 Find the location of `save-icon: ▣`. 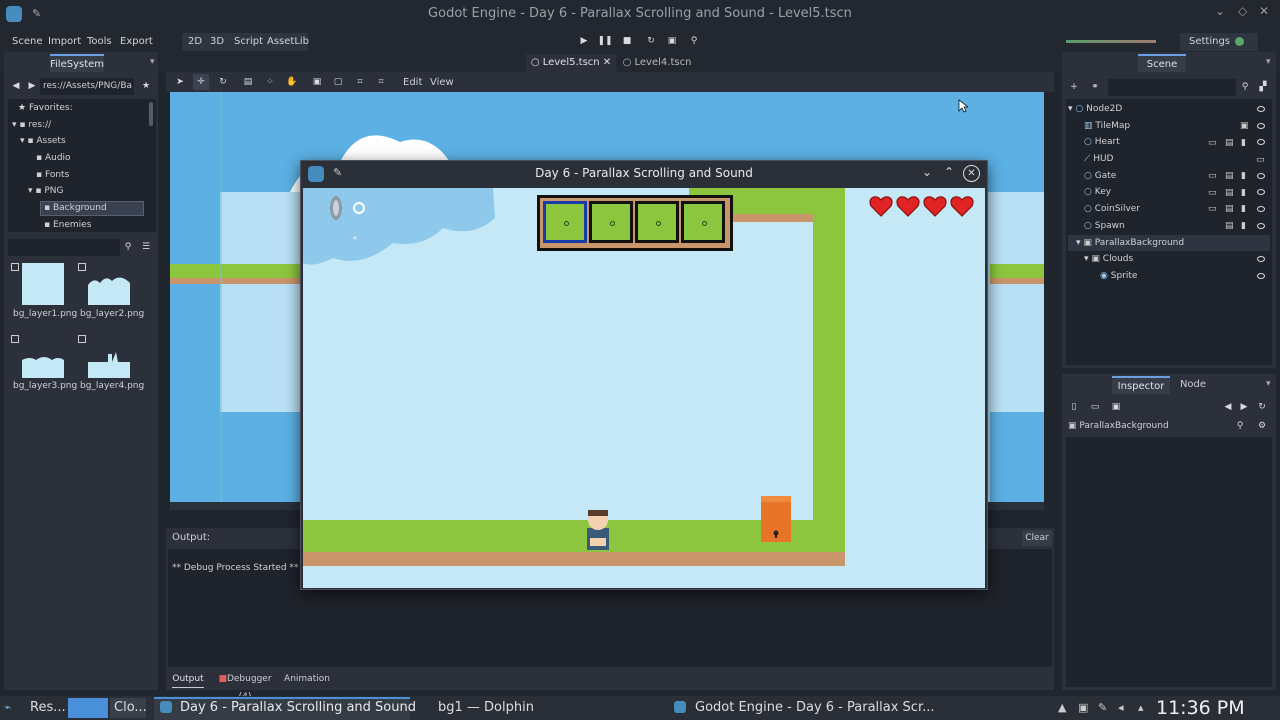

save-icon: ▣ is located at coordinates (1116, 407).